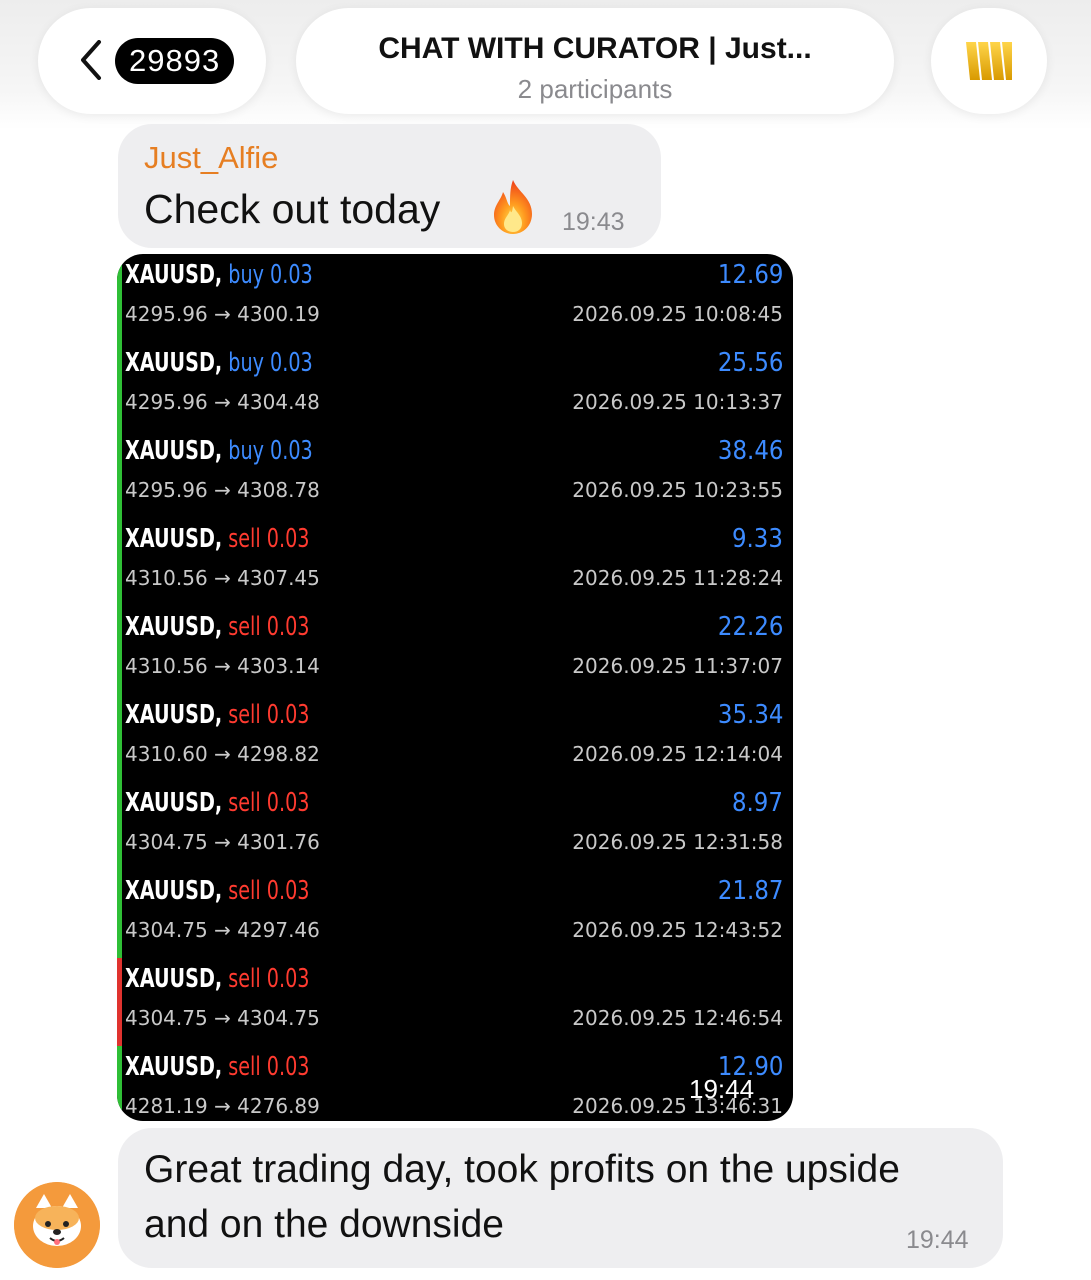 This screenshot has width=1091, height=1280. What do you see at coordinates (677, 754) in the screenshot?
I see `trade-datetime: 2026.09.25 12:14:04` at bounding box center [677, 754].